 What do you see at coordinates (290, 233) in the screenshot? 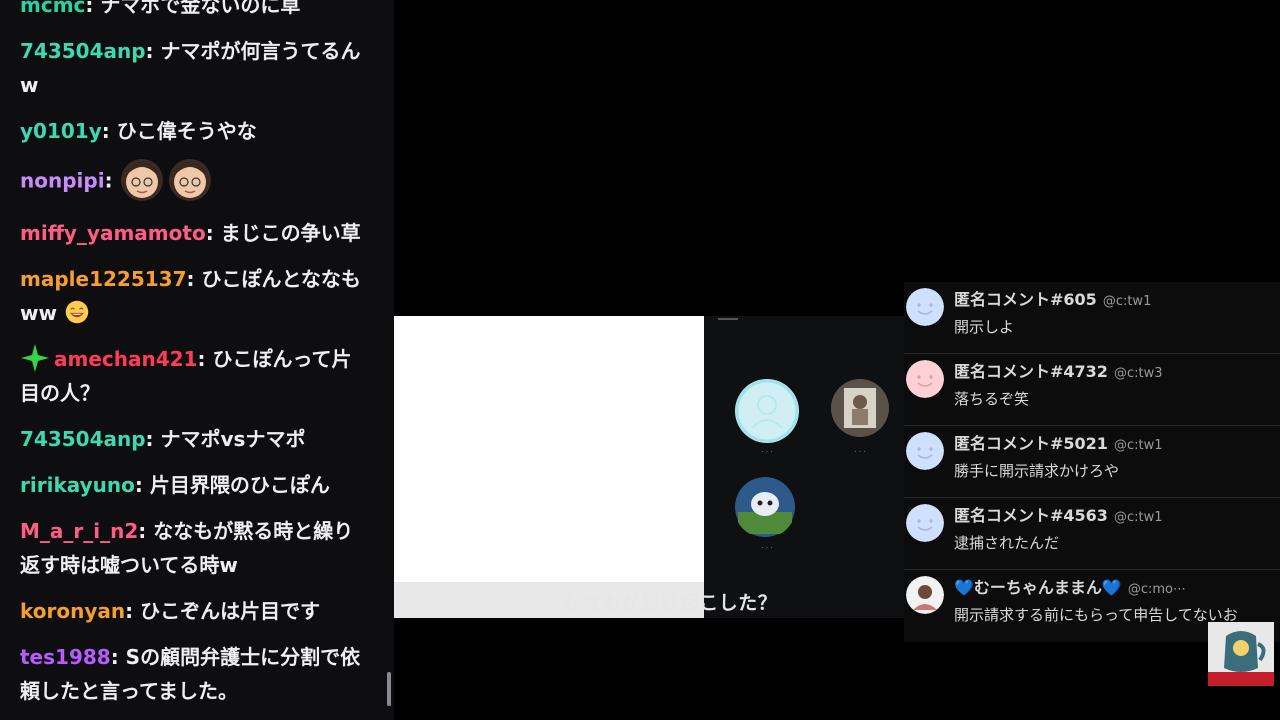
I see `chat-text: まじこの争い草` at bounding box center [290, 233].